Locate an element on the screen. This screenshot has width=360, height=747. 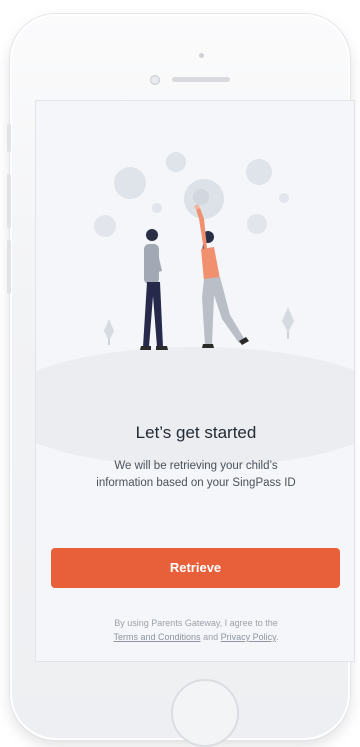
illustration-people-bubbles is located at coordinates (194, 251).